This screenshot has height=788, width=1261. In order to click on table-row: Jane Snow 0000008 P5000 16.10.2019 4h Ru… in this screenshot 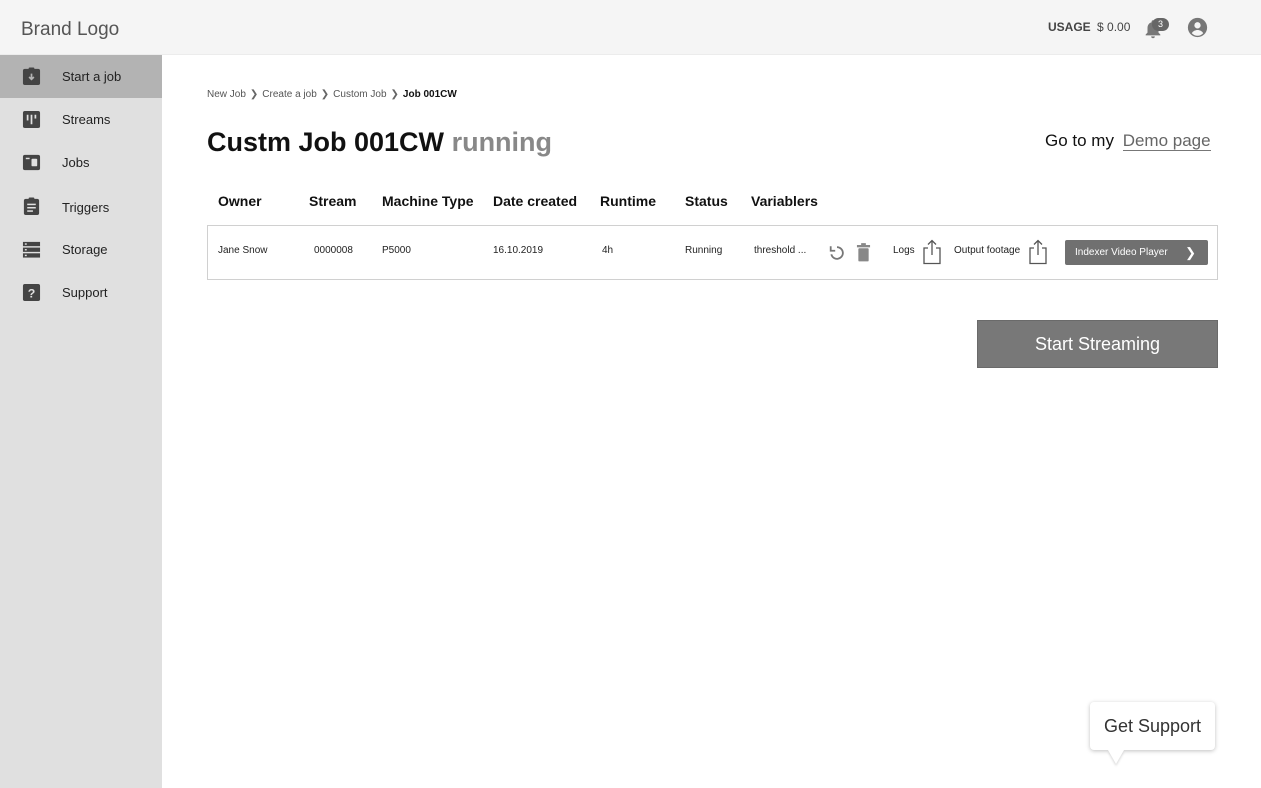, I will do `click(712, 252)`.